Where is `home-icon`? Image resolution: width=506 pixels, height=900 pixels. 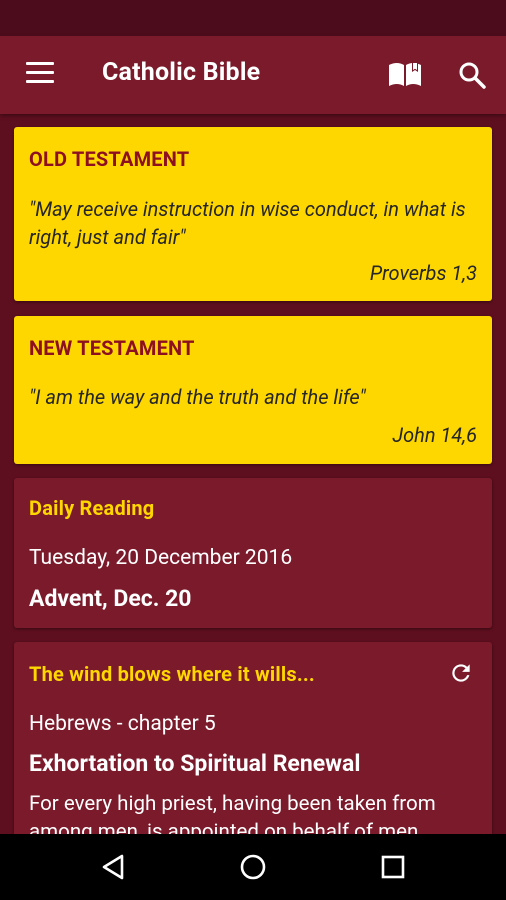
home-icon is located at coordinates (253, 867).